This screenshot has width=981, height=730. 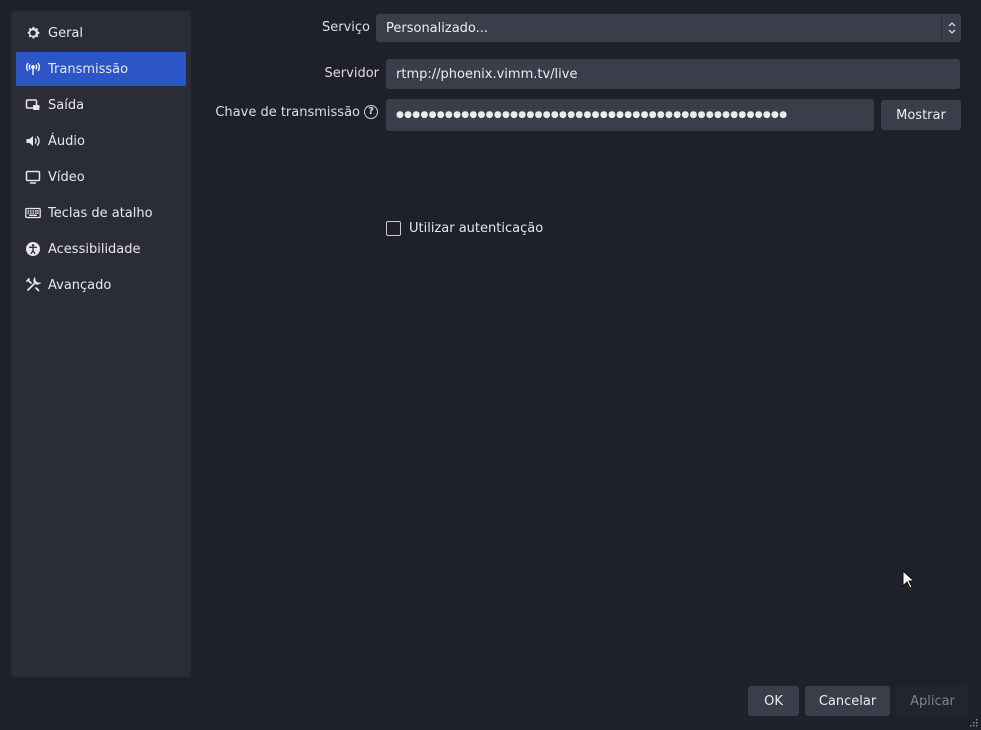 What do you see at coordinates (33, 213) in the screenshot?
I see `keyboard-icon` at bounding box center [33, 213].